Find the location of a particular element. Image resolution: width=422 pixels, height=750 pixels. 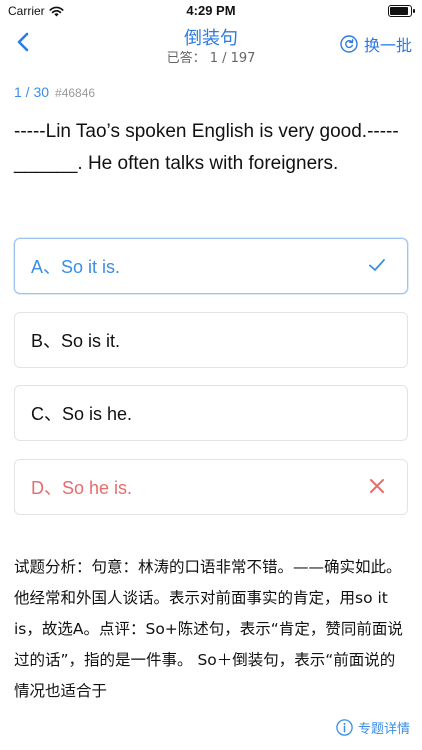

option-label: D、So he is. is located at coordinates (82, 488).